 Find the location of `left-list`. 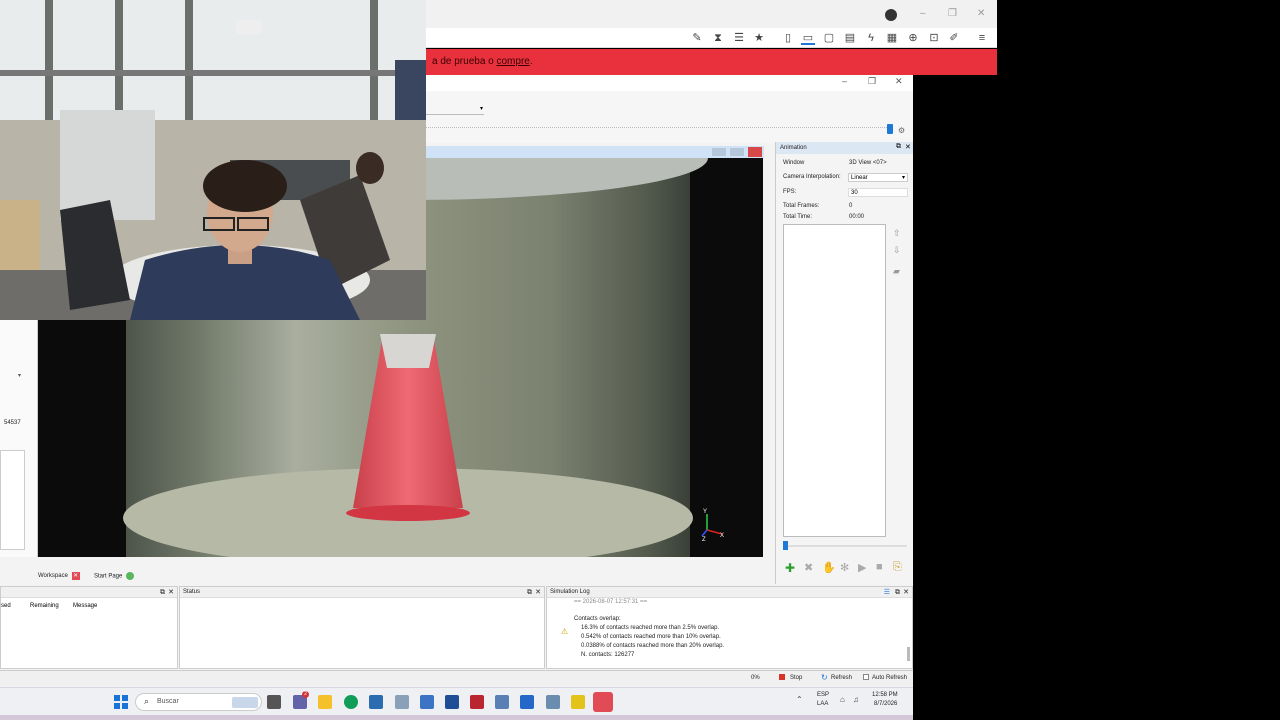

left-list is located at coordinates (12, 500).